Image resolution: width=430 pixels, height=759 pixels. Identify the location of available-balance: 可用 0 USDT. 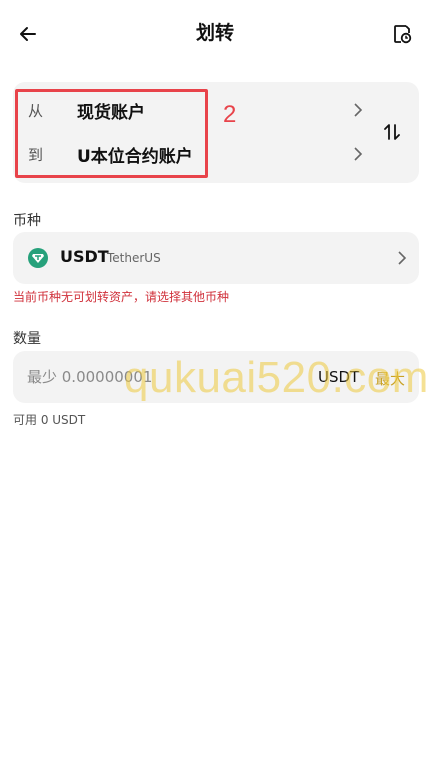
(49, 420).